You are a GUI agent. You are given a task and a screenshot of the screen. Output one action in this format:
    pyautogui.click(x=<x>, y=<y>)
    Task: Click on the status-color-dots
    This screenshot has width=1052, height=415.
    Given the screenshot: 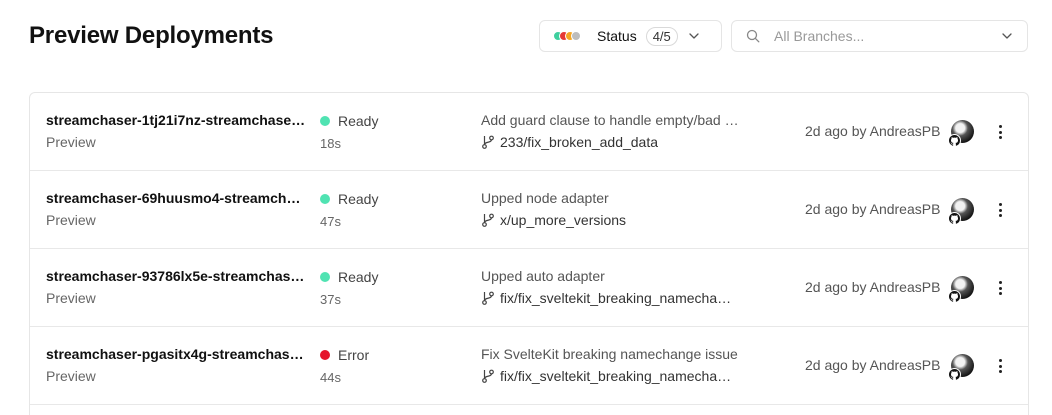 What is the action you would take?
    pyautogui.click(x=570, y=36)
    